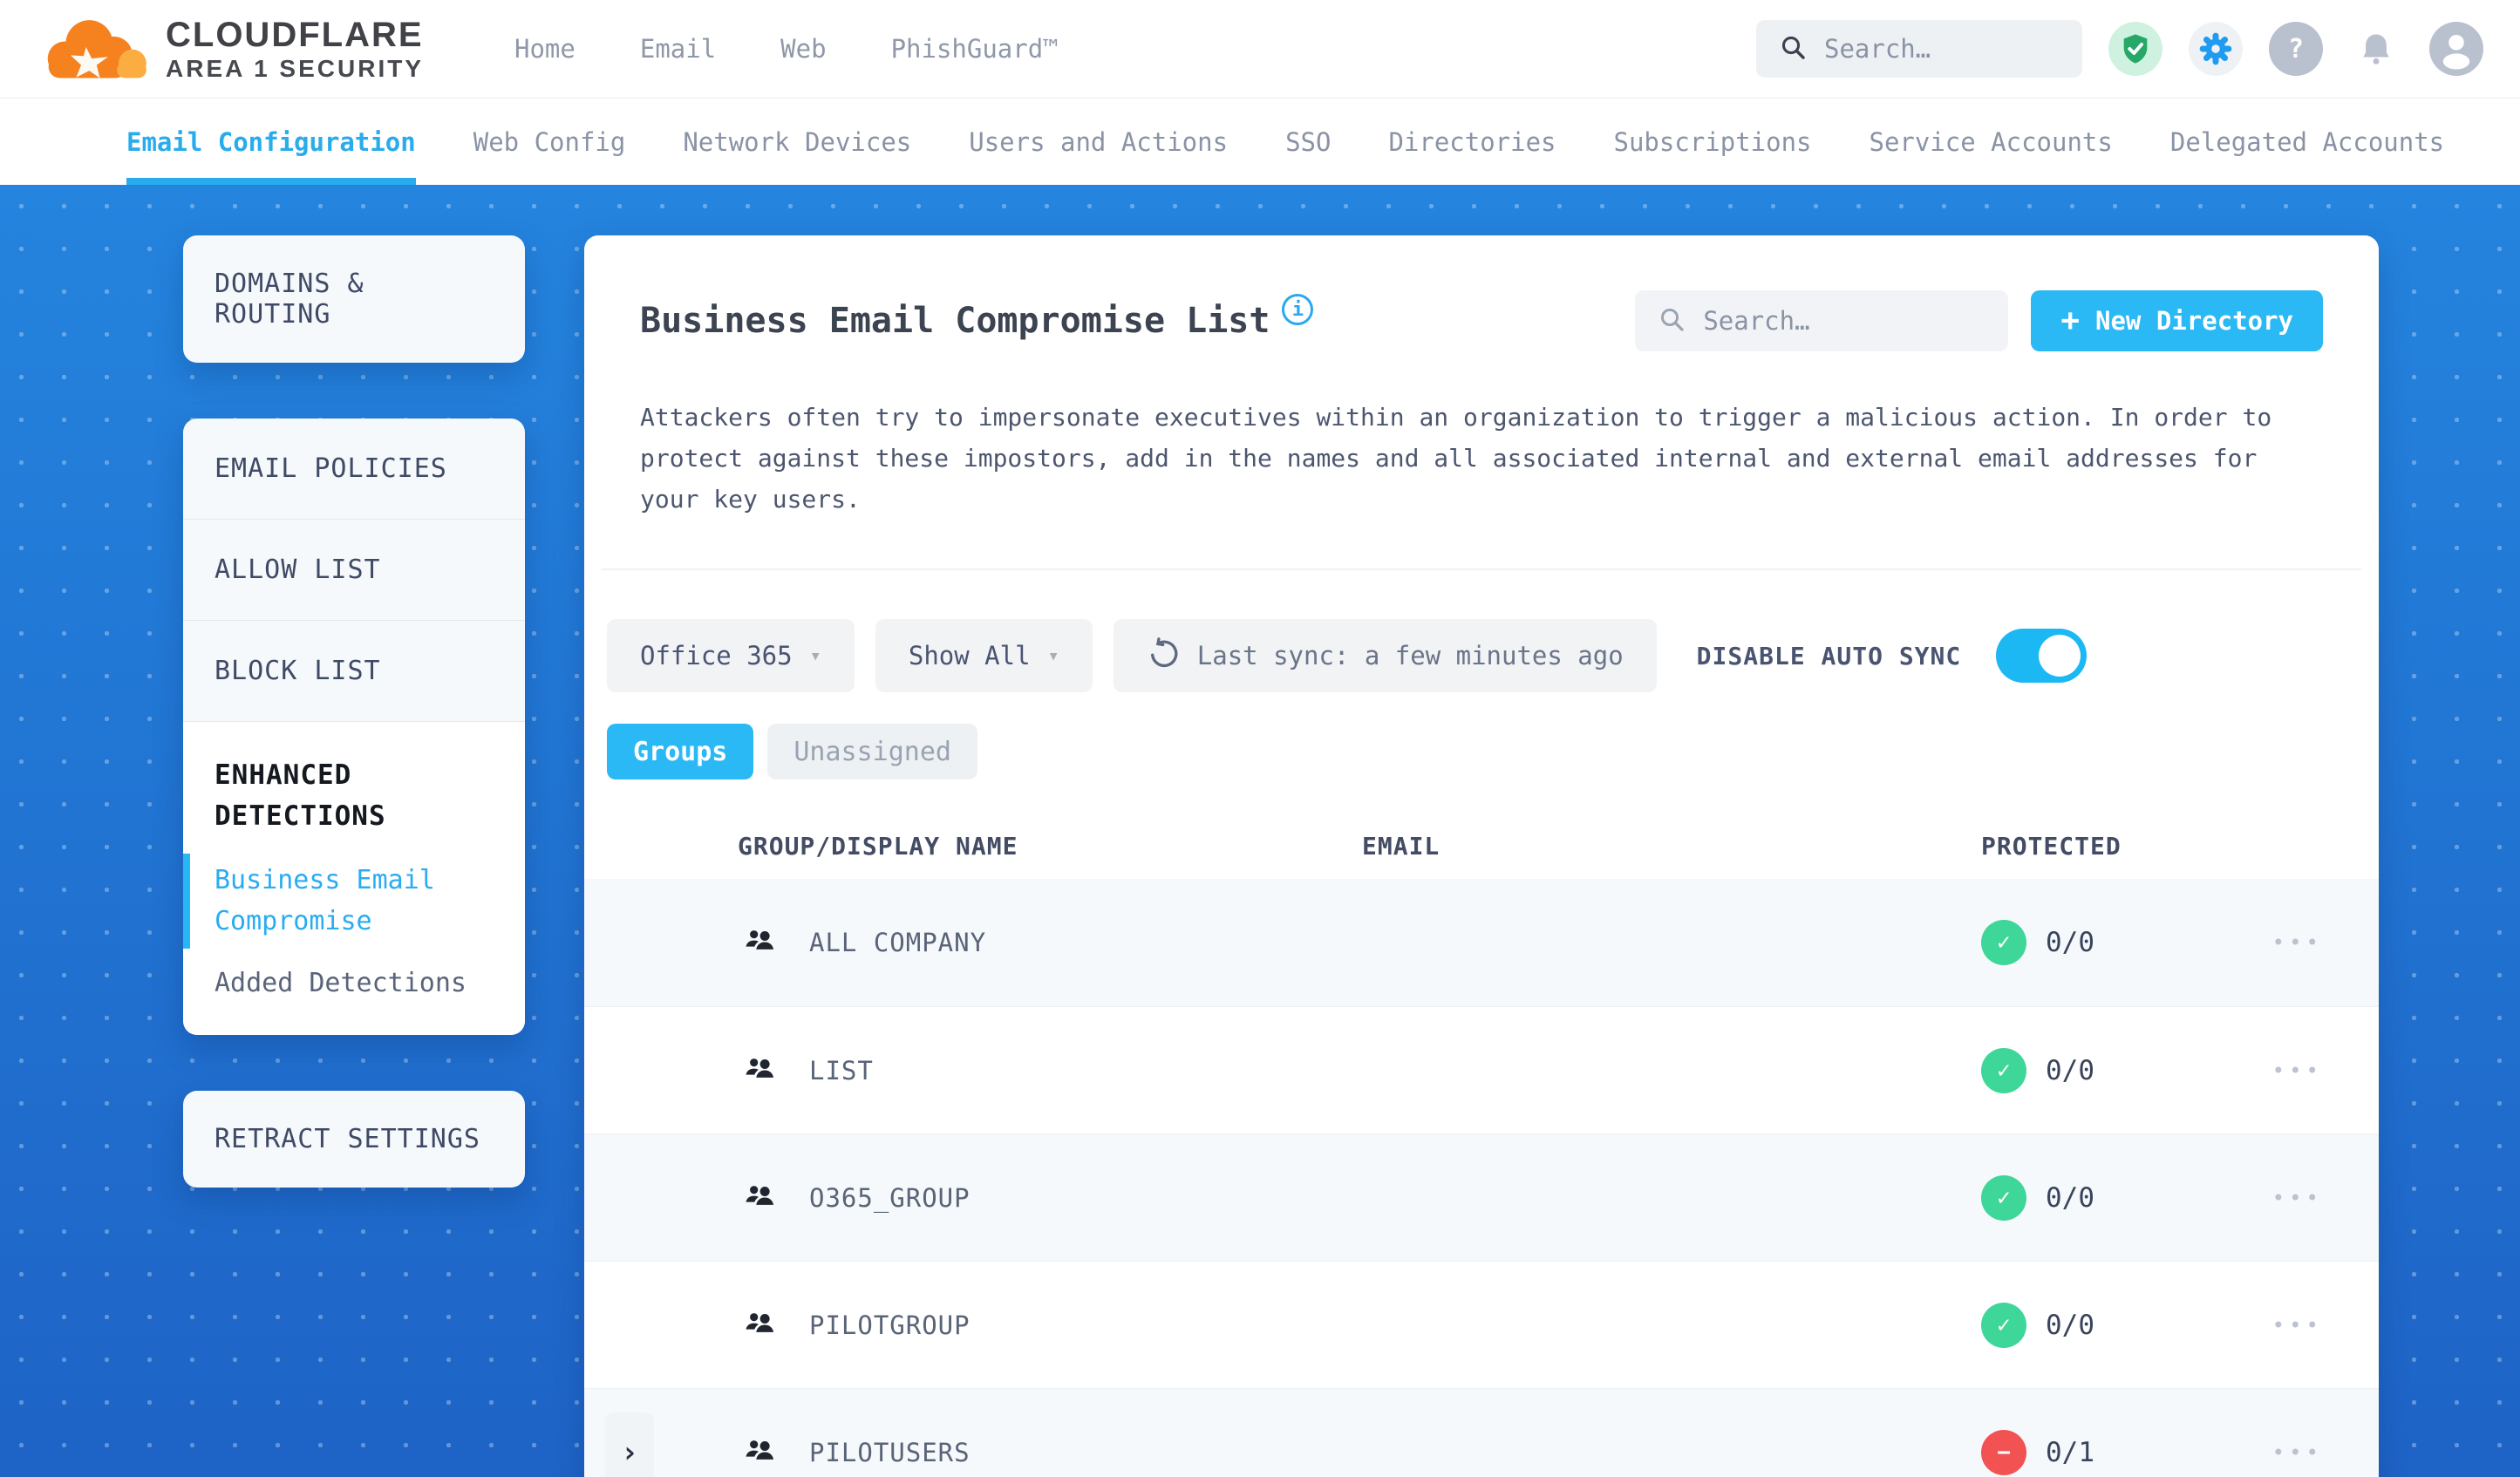 The height and width of the screenshot is (1477, 2520). What do you see at coordinates (1481, 943) in the screenshot?
I see `table-row: ALL COMPANY ✓ 0/0 •••` at bounding box center [1481, 943].